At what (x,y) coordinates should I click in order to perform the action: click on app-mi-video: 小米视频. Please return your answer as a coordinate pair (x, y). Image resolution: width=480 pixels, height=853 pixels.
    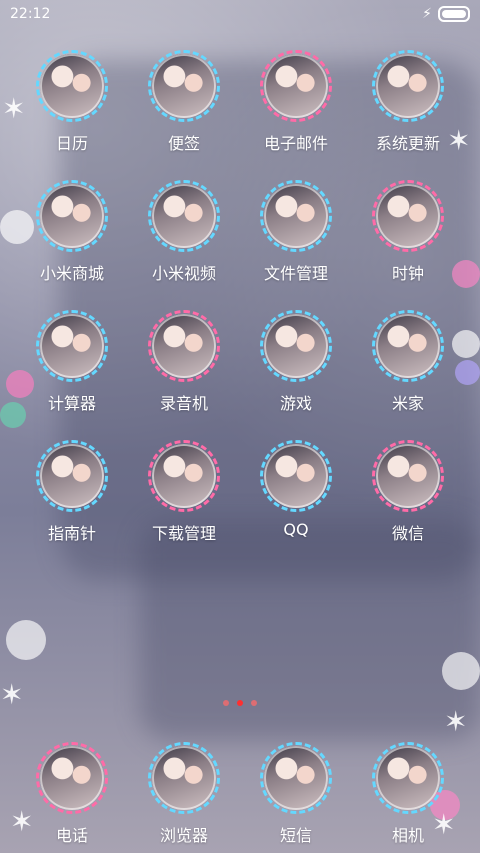
    Looking at the image, I should click on (184, 245).